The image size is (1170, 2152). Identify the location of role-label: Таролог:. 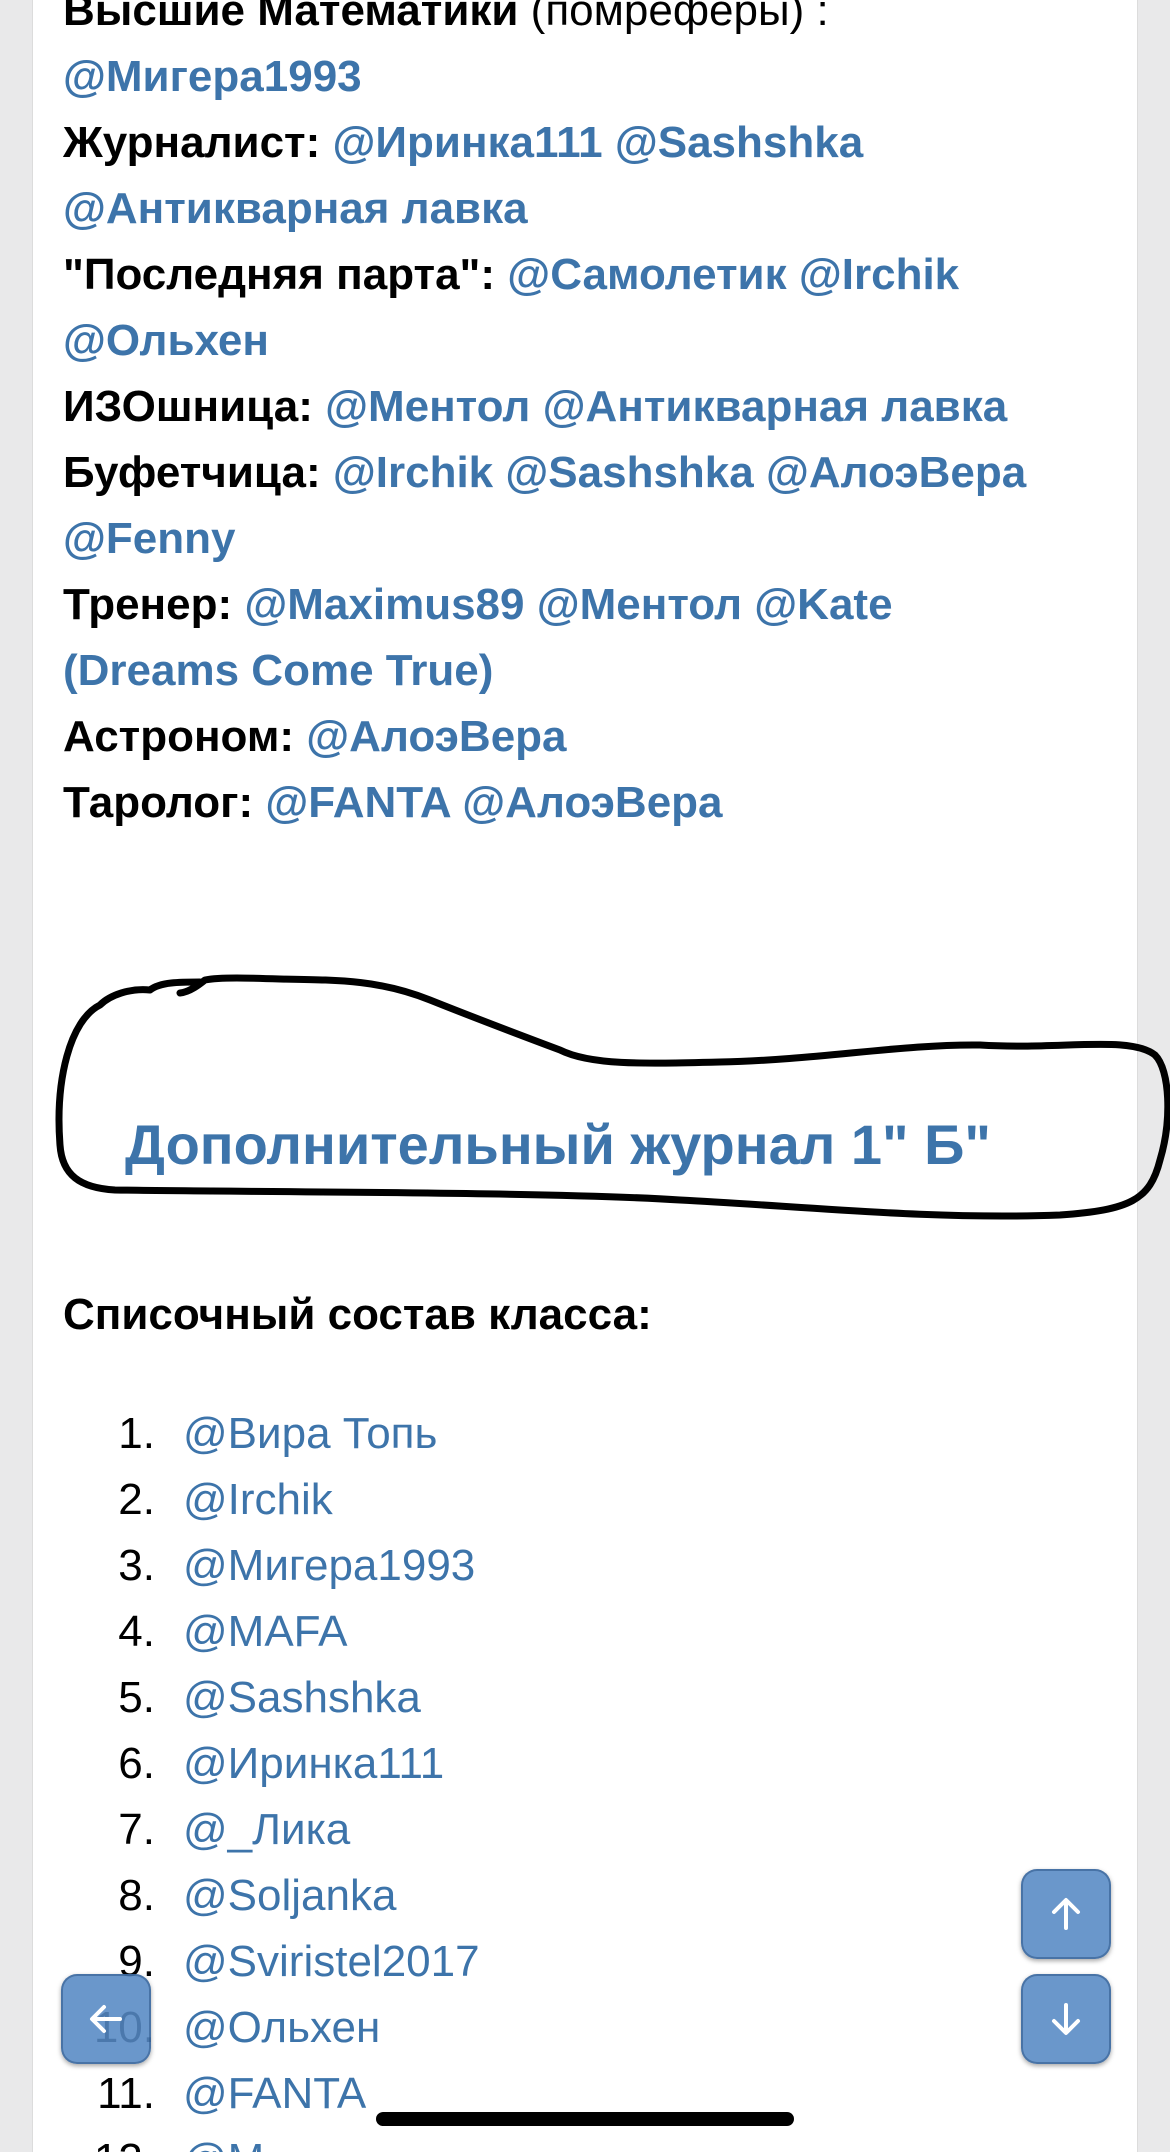
(158, 802).